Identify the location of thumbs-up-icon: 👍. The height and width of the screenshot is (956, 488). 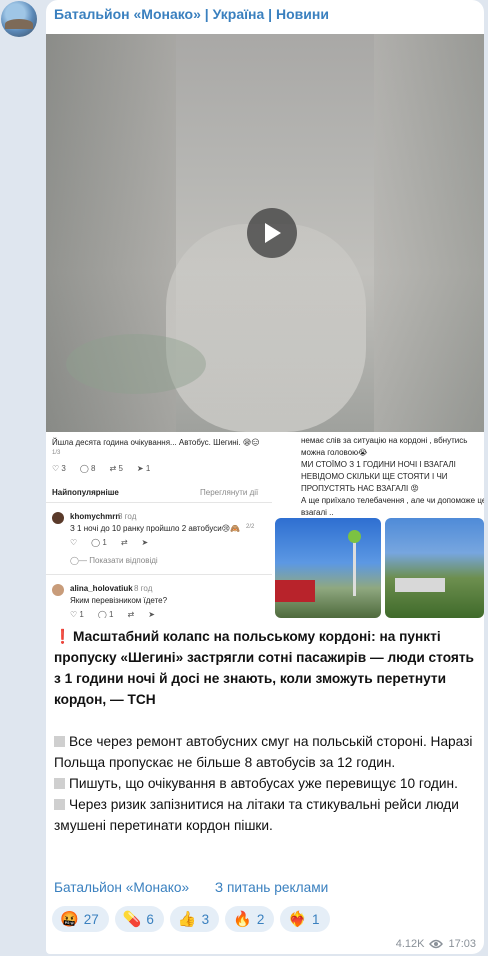
(187, 919).